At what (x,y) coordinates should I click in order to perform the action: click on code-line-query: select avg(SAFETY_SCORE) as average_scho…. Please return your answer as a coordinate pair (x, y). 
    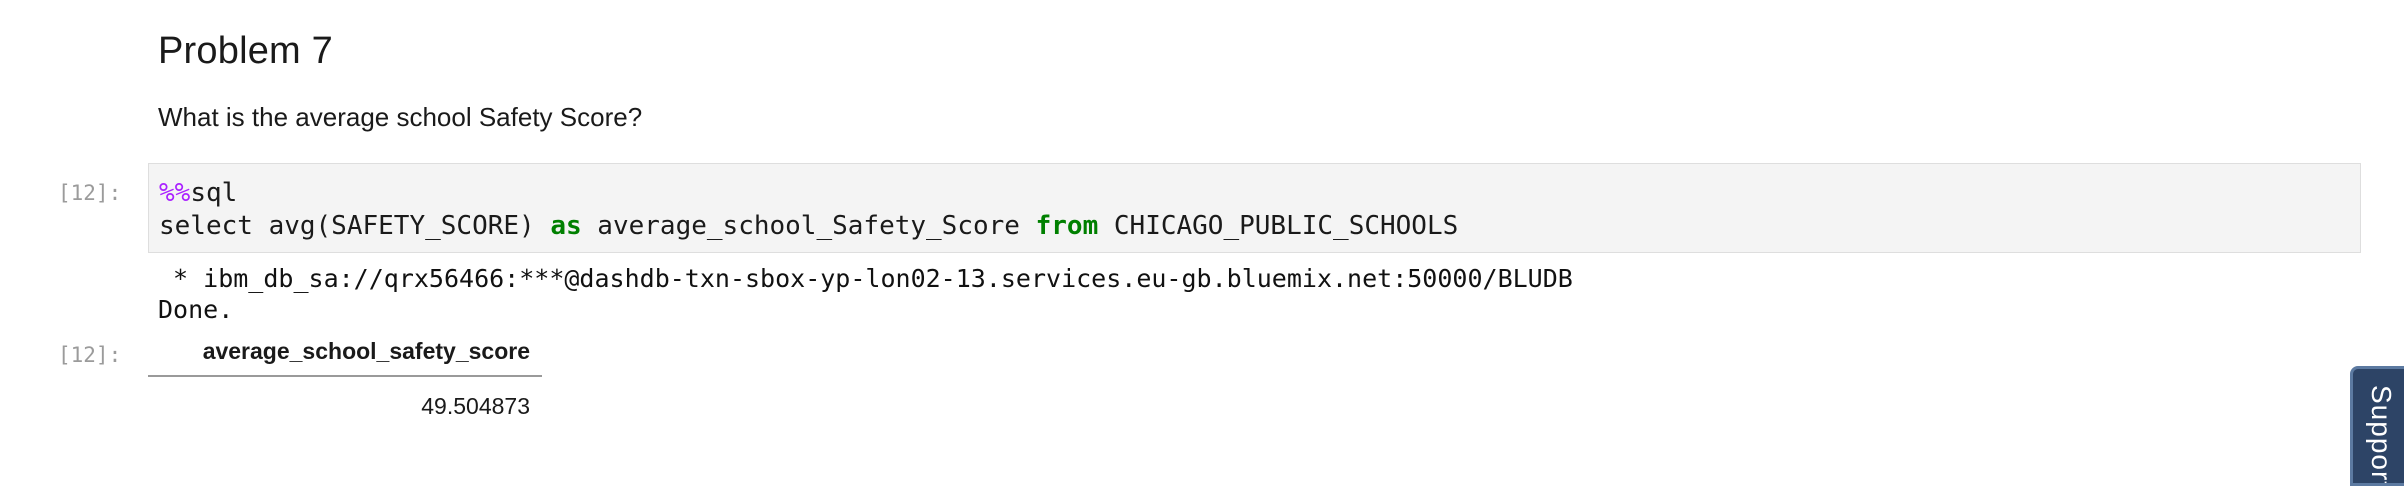
    Looking at the image, I should click on (1254, 226).